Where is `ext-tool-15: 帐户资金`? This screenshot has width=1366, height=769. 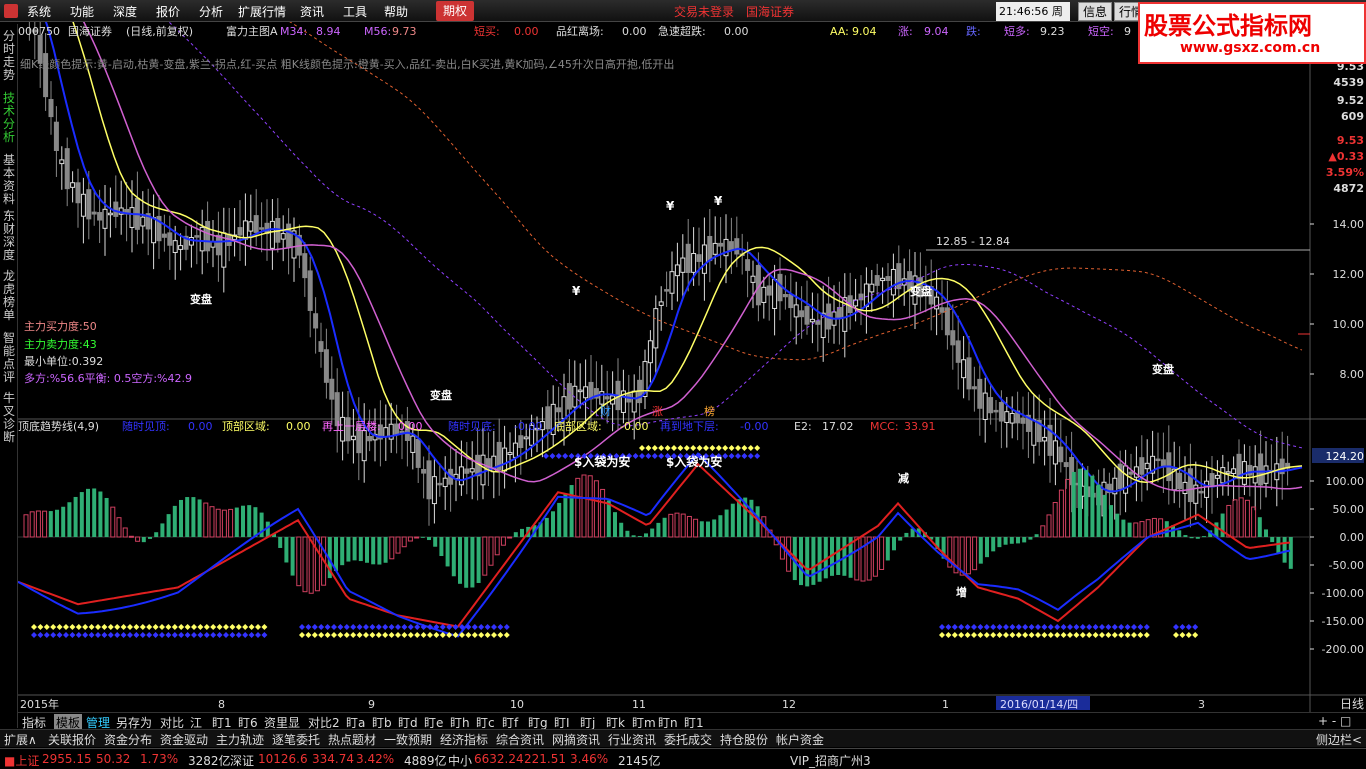
ext-tool-15: 帐户资金 is located at coordinates (800, 739).